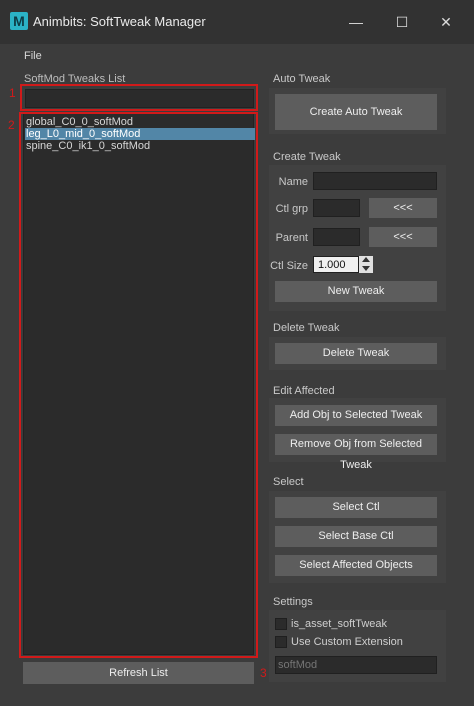 The height and width of the screenshot is (706, 474). Describe the element at coordinates (356, 536) in the screenshot. I see `select-base-ctl-button: Select Base Ctl` at that location.